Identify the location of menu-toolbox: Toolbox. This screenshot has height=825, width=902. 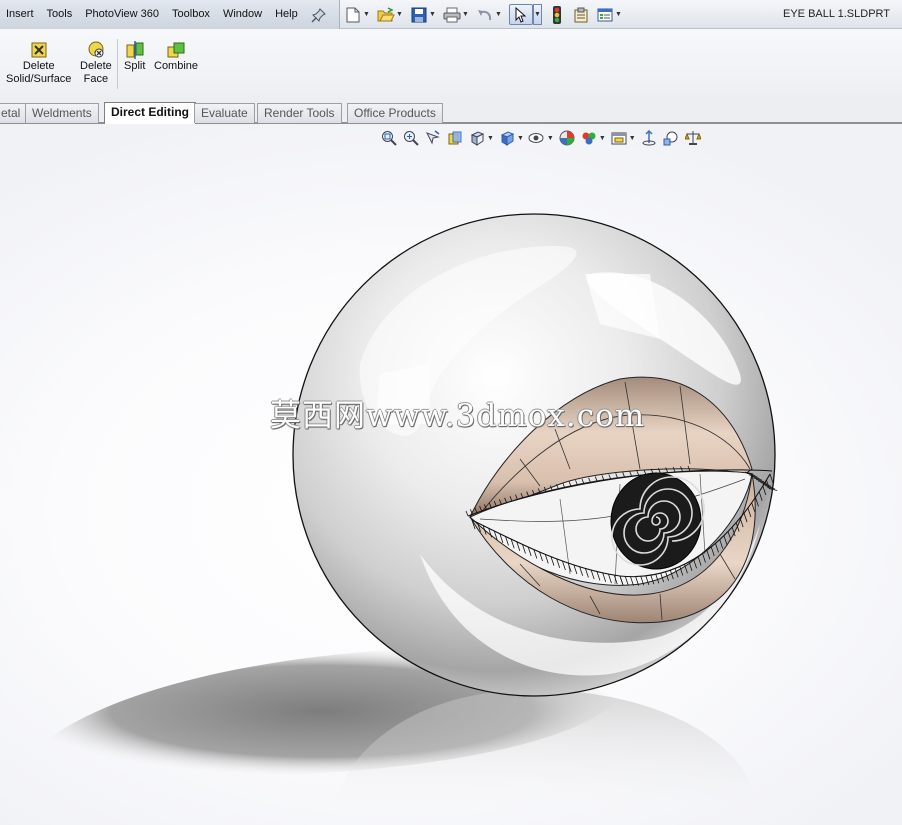
(191, 14).